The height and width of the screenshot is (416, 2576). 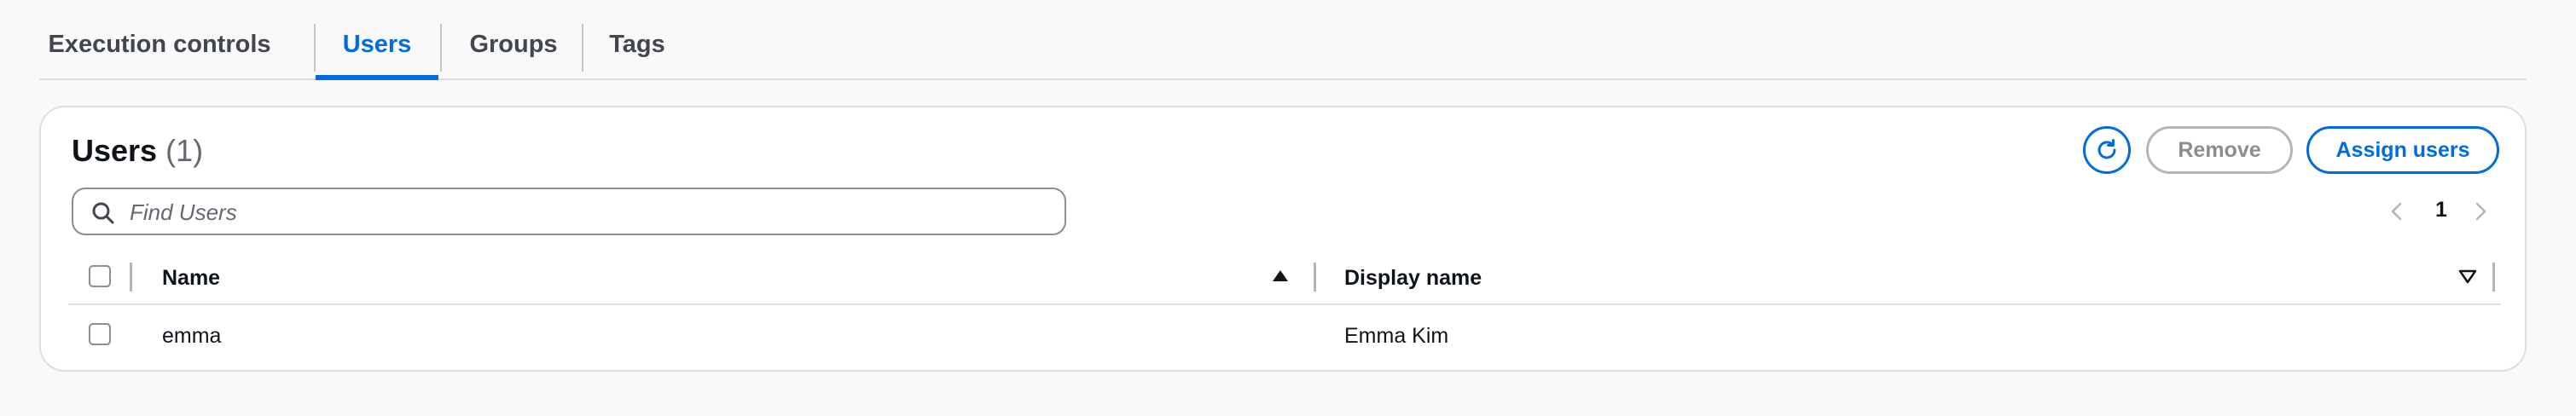 I want to click on select-all-checkbox, so click(x=100, y=276).